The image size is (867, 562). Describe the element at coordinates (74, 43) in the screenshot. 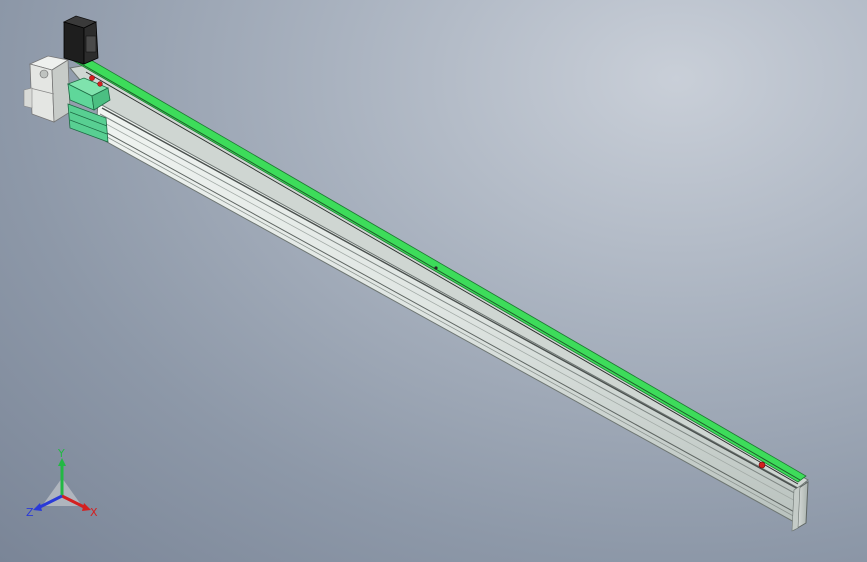

I see `motor-front` at that location.